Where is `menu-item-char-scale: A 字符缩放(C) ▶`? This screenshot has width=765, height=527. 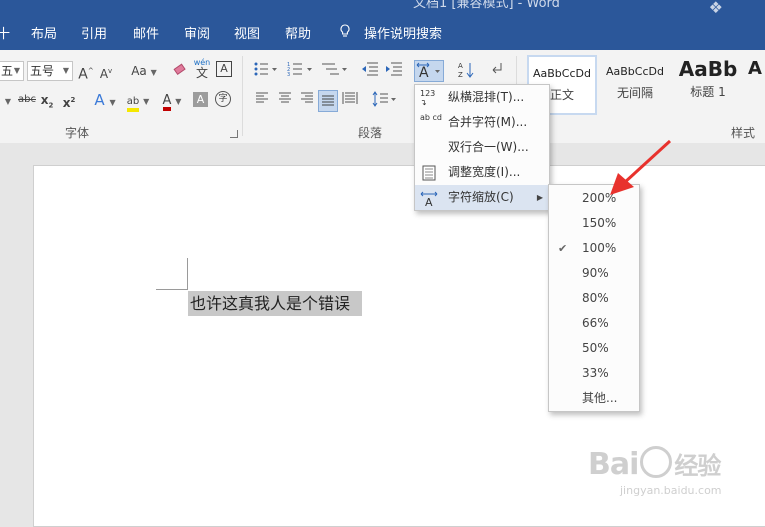
menu-item-char-scale: A 字符缩放(C) ▶ is located at coordinates (482, 197).